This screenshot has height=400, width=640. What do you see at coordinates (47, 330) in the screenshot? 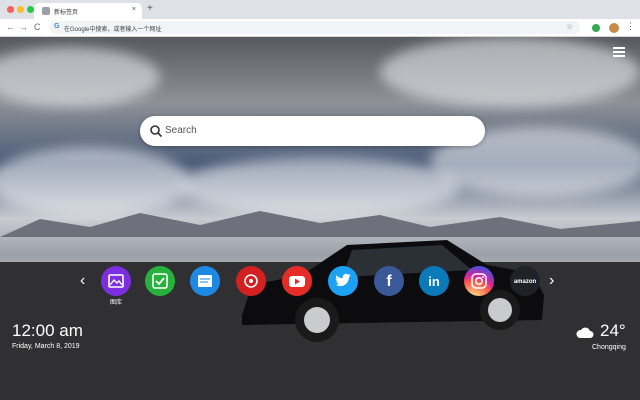
I see `clock-time: 12:00 am` at bounding box center [47, 330].